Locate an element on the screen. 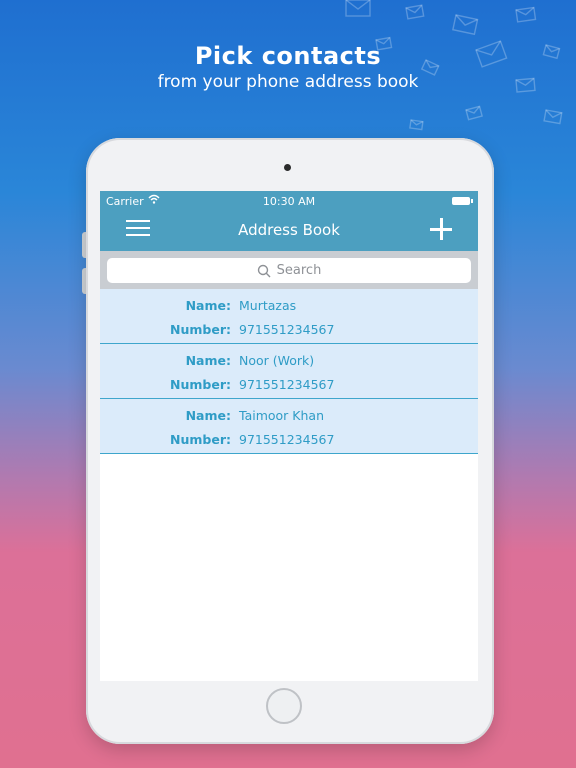 This screenshot has width=576, height=768. page-title: Address Book is located at coordinates (289, 230).